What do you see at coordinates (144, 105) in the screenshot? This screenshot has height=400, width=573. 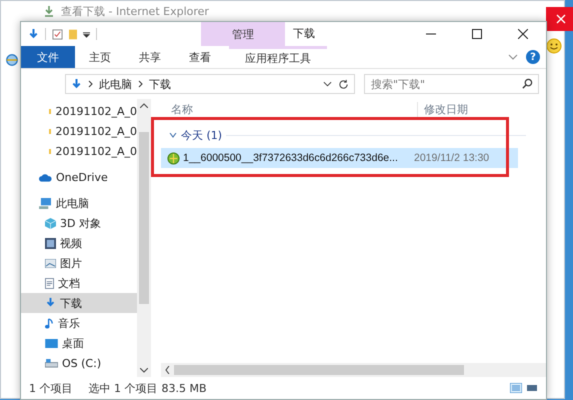 I see `scroll-up-icon` at bounding box center [144, 105].